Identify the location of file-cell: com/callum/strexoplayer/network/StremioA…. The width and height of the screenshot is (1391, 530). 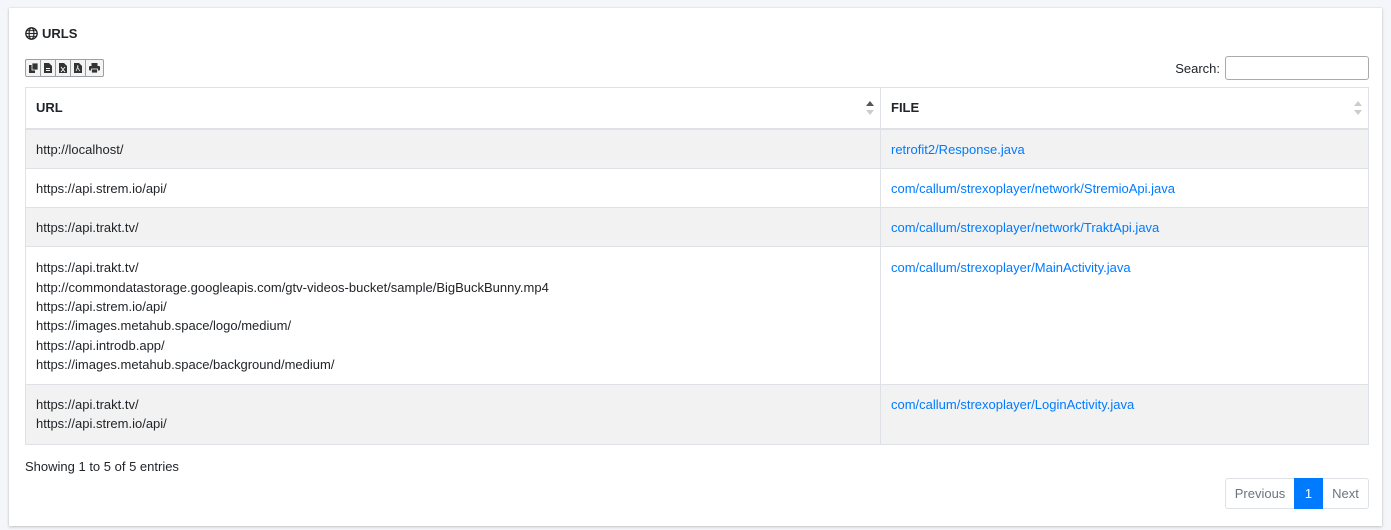
(1124, 188).